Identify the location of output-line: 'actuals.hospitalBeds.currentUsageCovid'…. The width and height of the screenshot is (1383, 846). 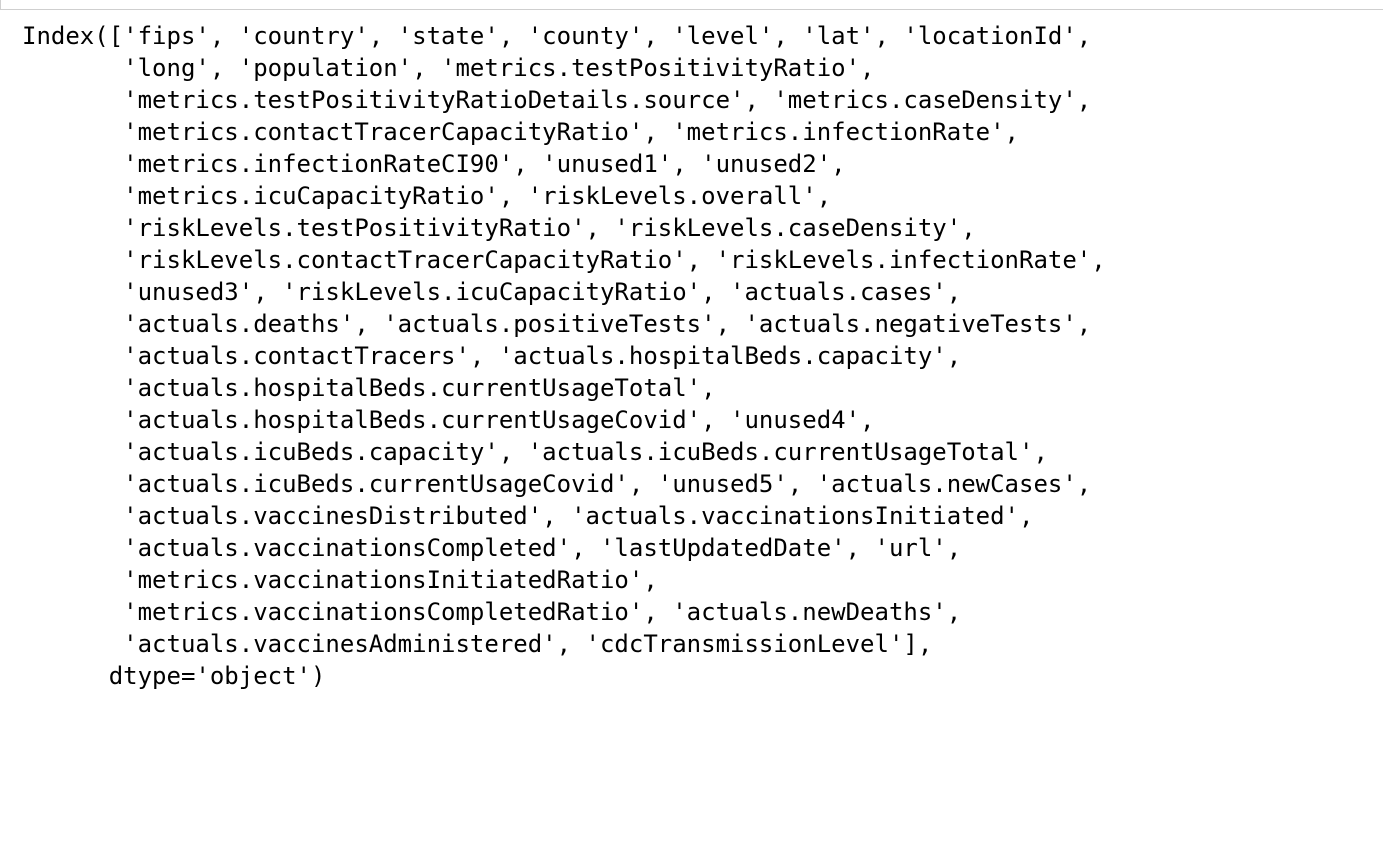
(448, 420).